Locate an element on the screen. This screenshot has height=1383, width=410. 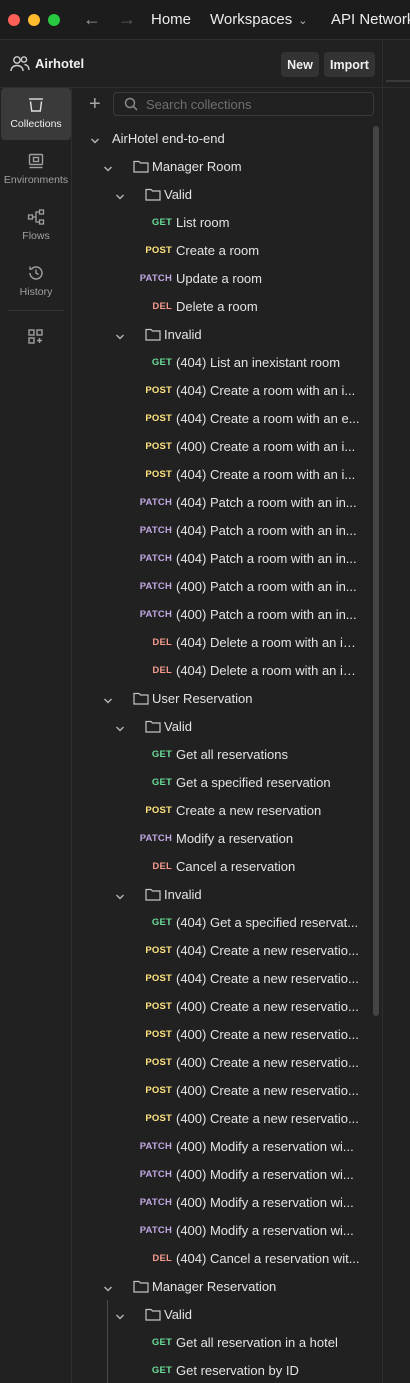
panel-divider is located at coordinates (382, 711).